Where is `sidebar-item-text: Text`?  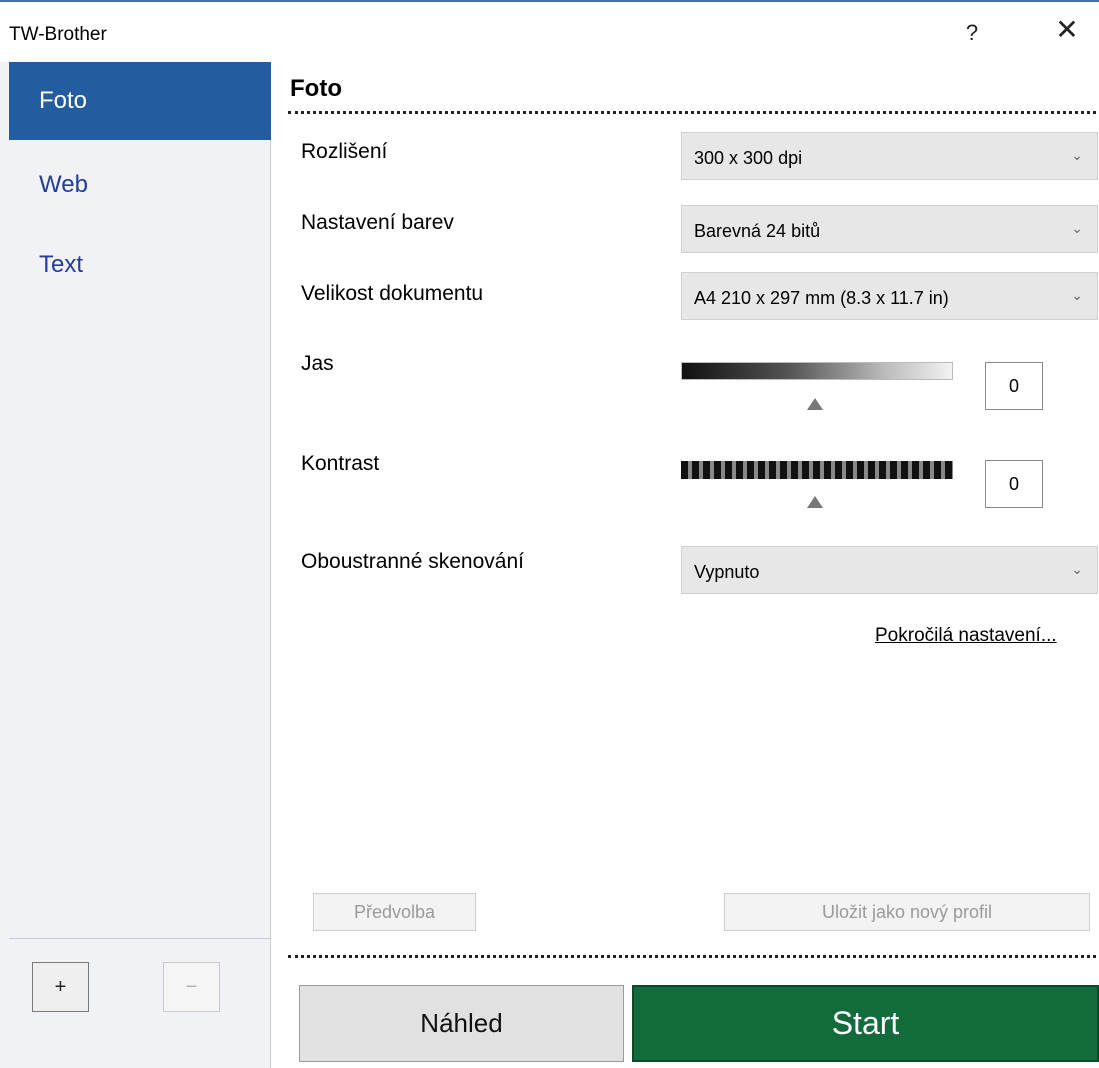 sidebar-item-text: Text is located at coordinates (140, 265).